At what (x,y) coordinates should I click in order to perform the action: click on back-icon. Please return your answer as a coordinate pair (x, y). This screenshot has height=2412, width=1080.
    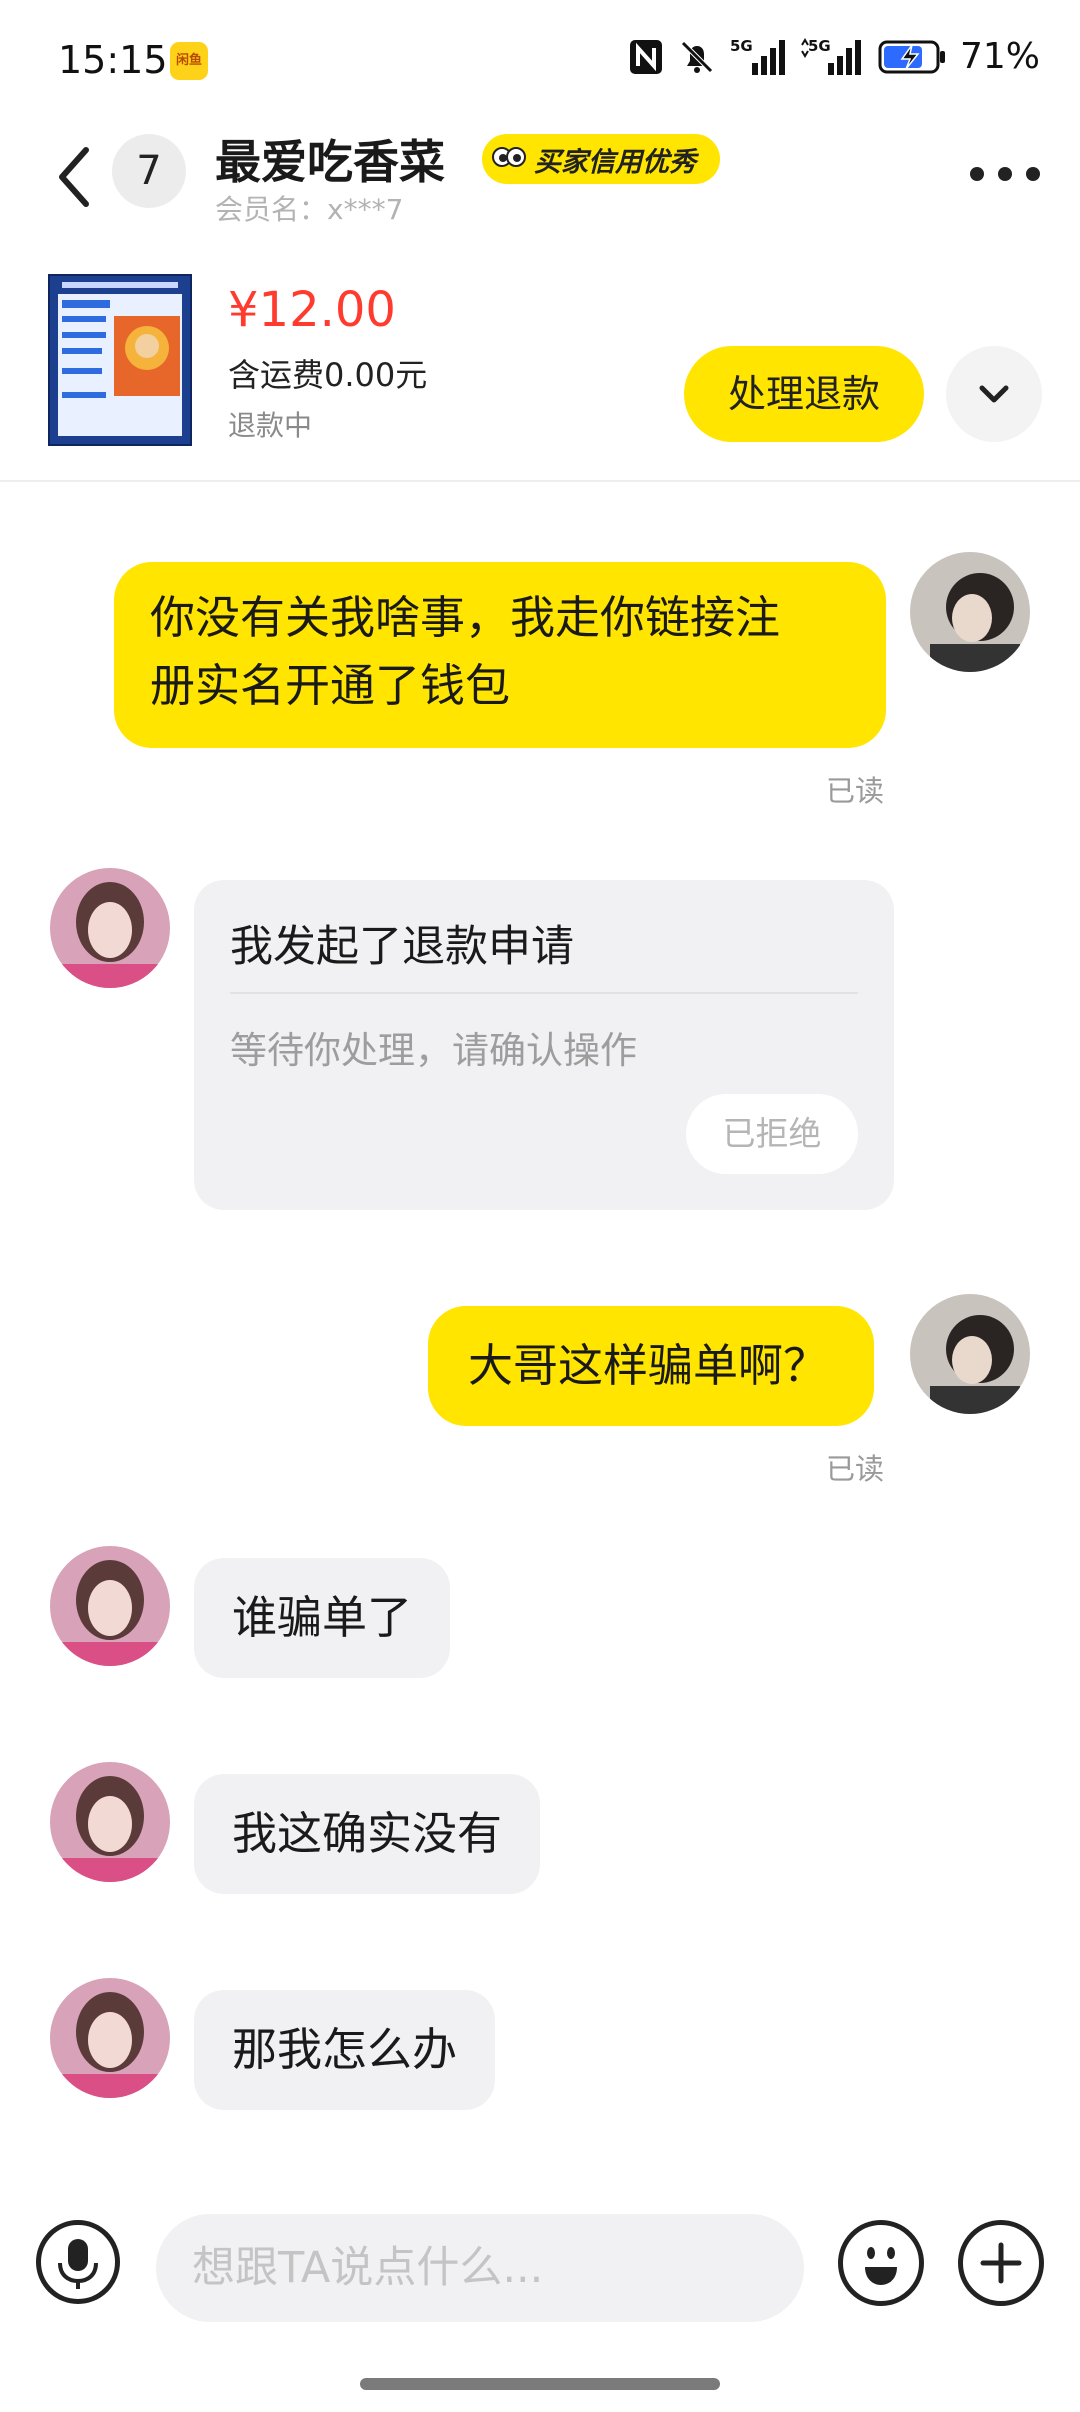
    Looking at the image, I should click on (74, 177).